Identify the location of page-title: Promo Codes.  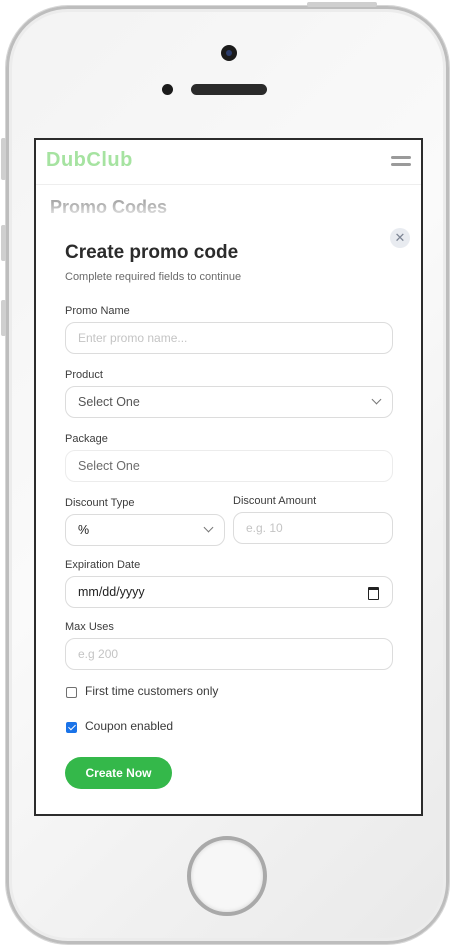
(109, 207).